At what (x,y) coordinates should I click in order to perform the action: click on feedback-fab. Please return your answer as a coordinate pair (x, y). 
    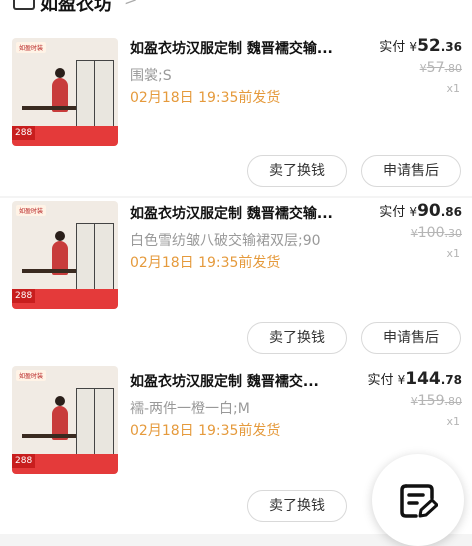
    Looking at the image, I should click on (418, 500).